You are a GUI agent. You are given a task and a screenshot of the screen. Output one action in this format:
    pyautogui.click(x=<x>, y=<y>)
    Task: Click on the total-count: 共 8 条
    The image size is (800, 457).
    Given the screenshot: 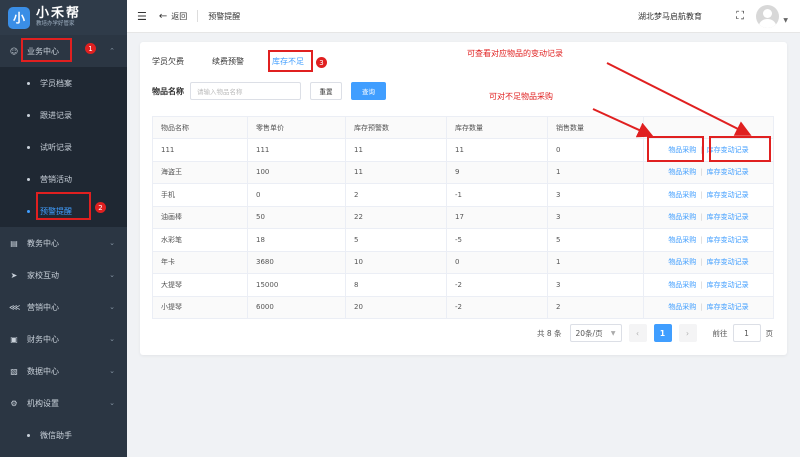 What is the action you would take?
    pyautogui.click(x=549, y=333)
    